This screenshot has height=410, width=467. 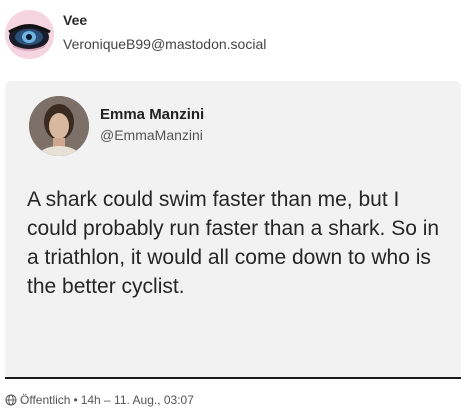 I want to click on visibility-label: Öffentlich, so click(x=45, y=400).